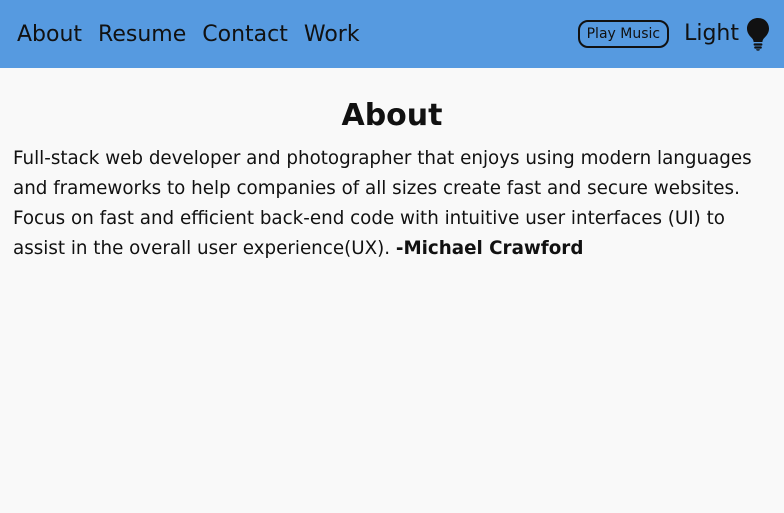 This screenshot has height=513, width=784. I want to click on nav-links: About Resume Contact Work, so click(196, 35).